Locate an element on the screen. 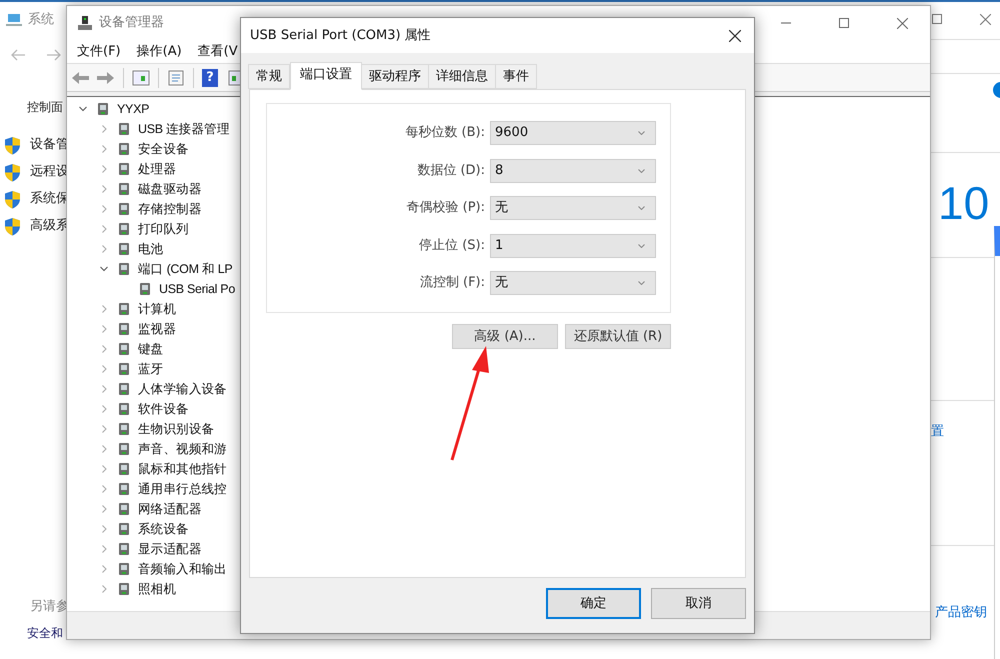 The width and height of the screenshot is (1000, 659). tree-item: 蓝牙 is located at coordinates (151, 369).